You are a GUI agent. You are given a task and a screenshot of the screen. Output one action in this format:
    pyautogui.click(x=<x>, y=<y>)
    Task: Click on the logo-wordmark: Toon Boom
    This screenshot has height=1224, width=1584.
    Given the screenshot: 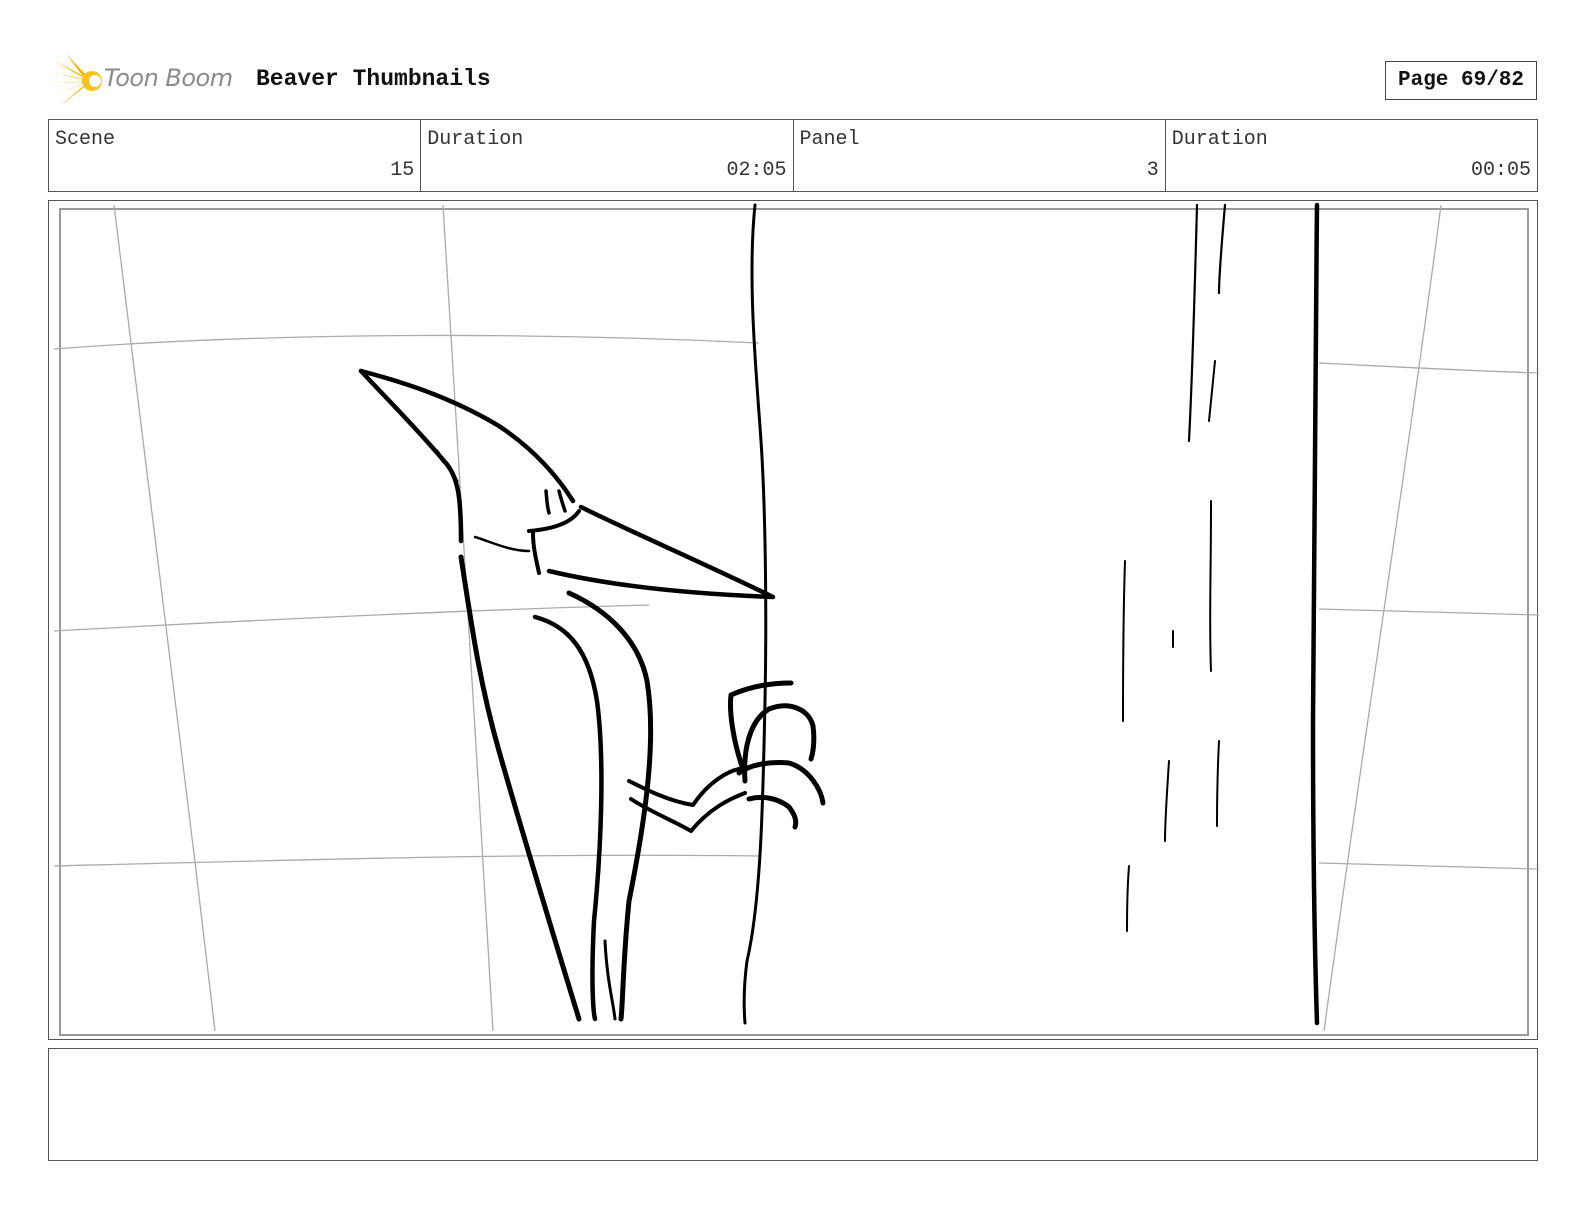 What is the action you would take?
    pyautogui.click(x=168, y=78)
    